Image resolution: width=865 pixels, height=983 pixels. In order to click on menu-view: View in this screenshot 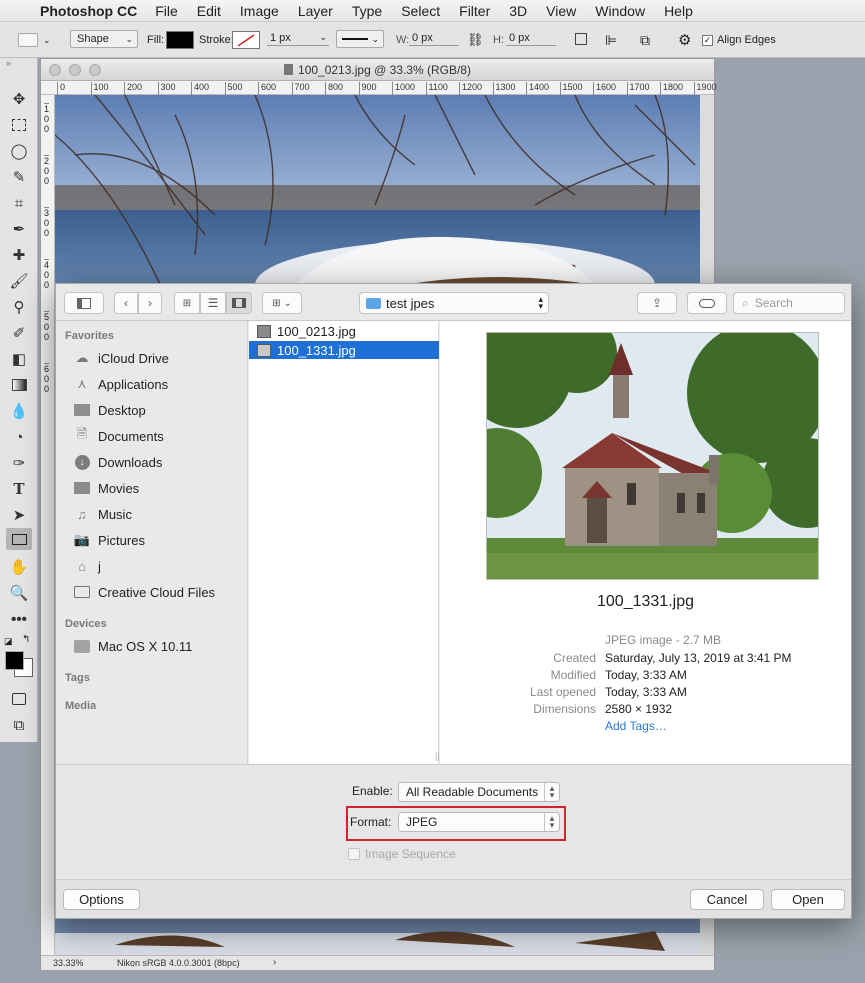, I will do `click(561, 11)`.